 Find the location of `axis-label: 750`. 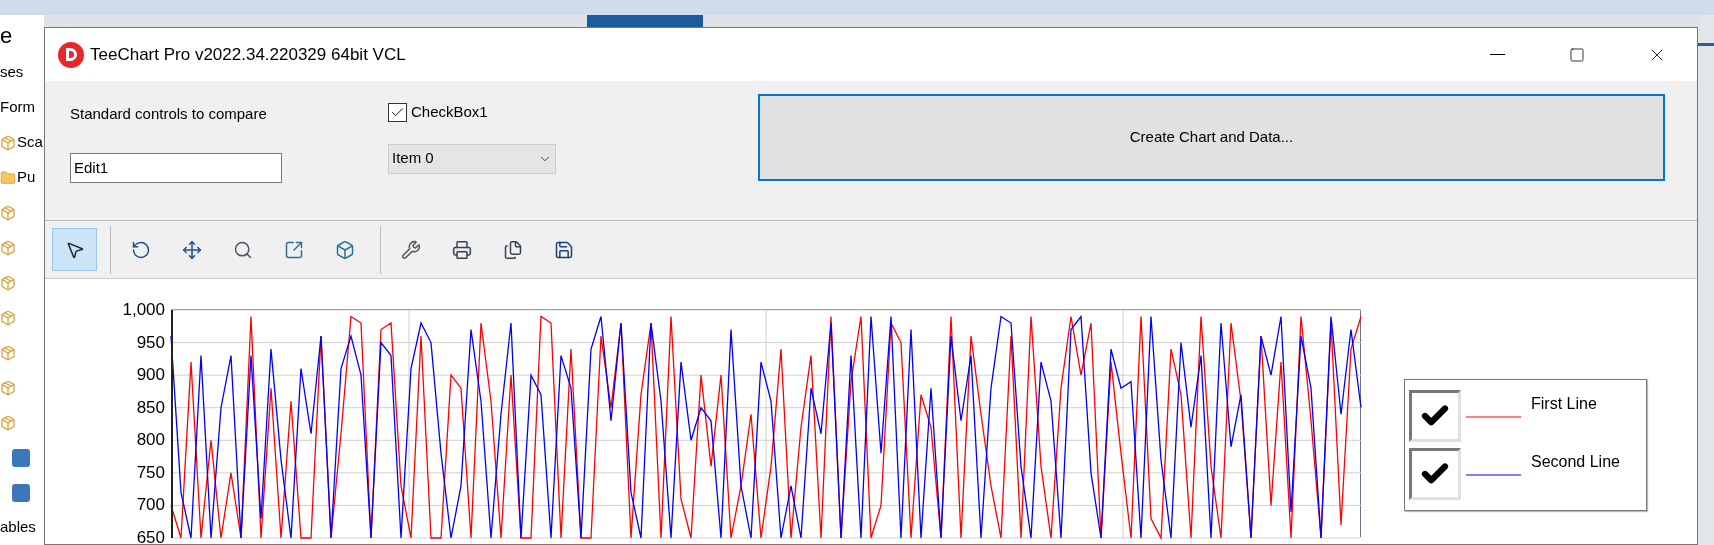

axis-label: 750 is located at coordinates (150, 472).